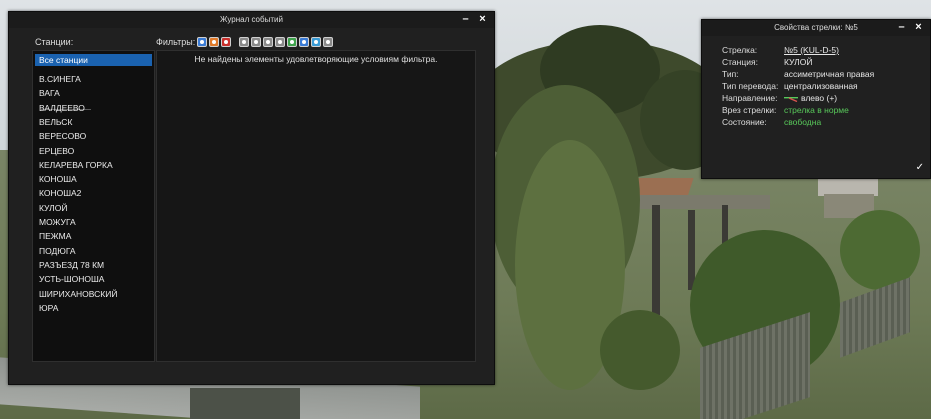 The height and width of the screenshot is (419, 931). I want to click on prop-value-station: КУЛОЙ, so click(798, 62).